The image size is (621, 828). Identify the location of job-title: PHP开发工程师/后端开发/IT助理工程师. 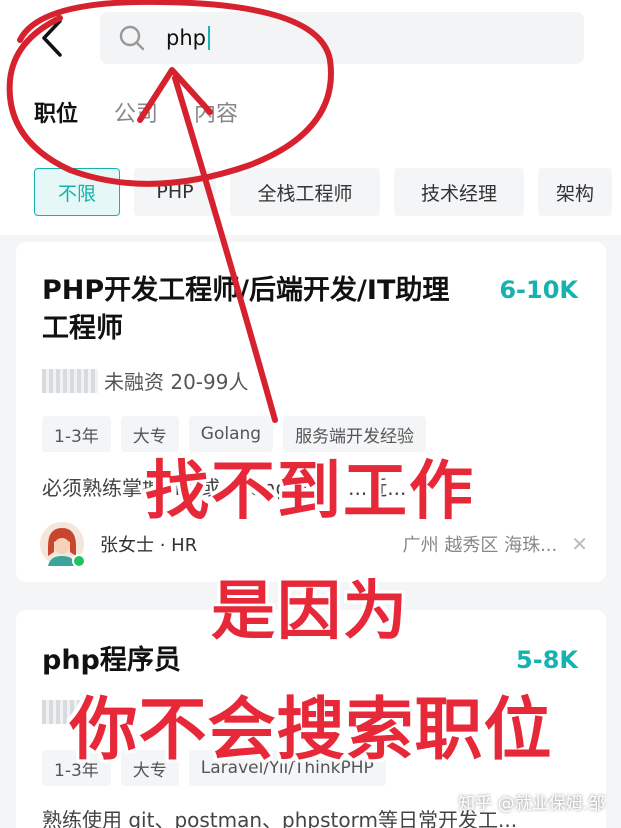
(246, 309).